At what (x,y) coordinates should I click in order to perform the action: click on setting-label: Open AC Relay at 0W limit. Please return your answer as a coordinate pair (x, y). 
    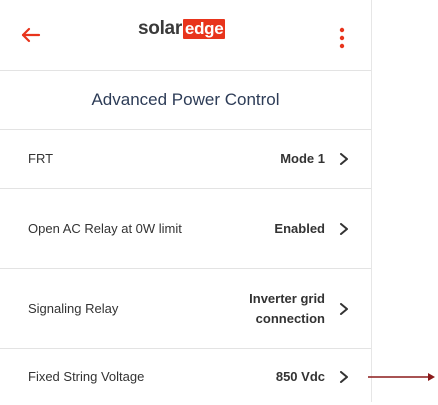
    Looking at the image, I should click on (105, 228).